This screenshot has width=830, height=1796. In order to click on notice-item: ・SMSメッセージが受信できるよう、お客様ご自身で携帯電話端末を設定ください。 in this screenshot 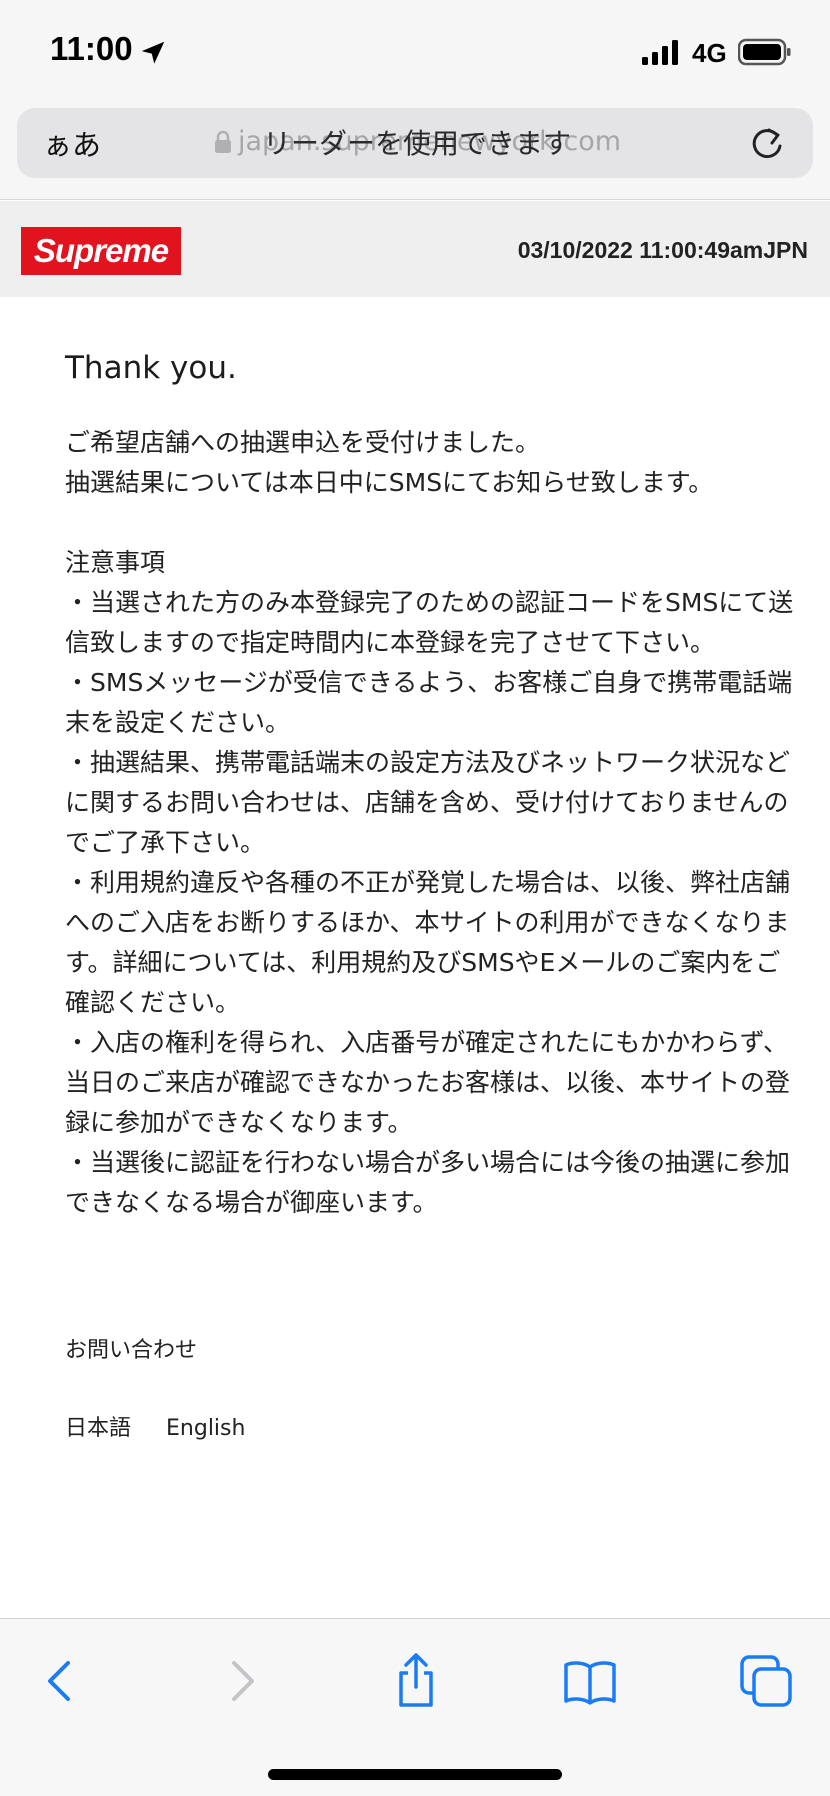, I will do `click(429, 703)`.